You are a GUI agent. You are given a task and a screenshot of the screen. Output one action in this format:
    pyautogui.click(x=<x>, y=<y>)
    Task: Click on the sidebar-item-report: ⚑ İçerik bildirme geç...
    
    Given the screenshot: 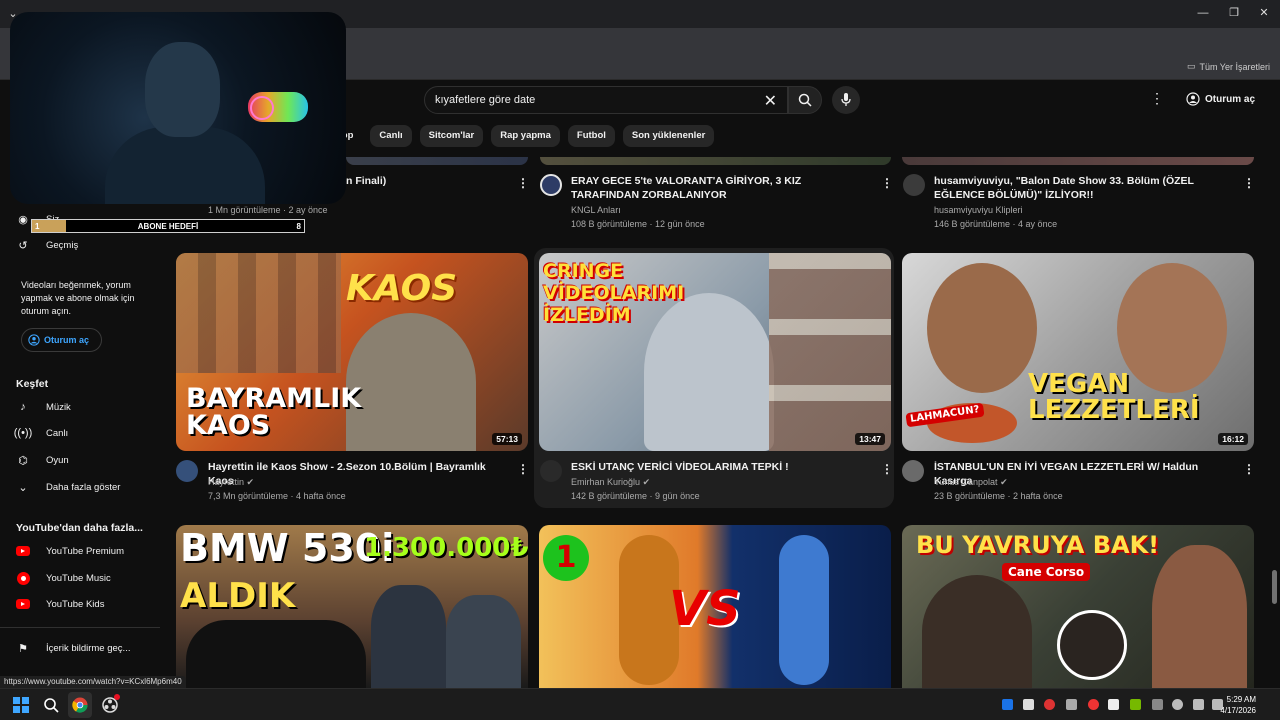 What is the action you would take?
    pyautogui.click(x=73, y=648)
    